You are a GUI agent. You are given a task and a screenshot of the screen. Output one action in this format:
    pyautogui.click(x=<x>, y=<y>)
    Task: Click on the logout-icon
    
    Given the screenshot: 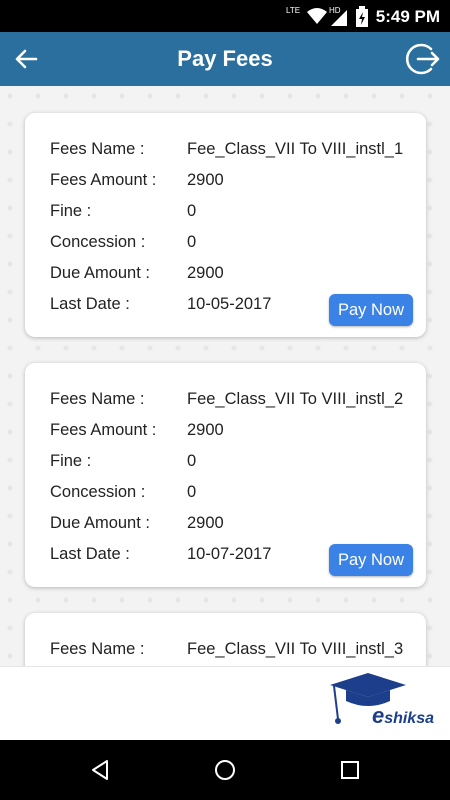 What is the action you would take?
    pyautogui.click(x=423, y=59)
    